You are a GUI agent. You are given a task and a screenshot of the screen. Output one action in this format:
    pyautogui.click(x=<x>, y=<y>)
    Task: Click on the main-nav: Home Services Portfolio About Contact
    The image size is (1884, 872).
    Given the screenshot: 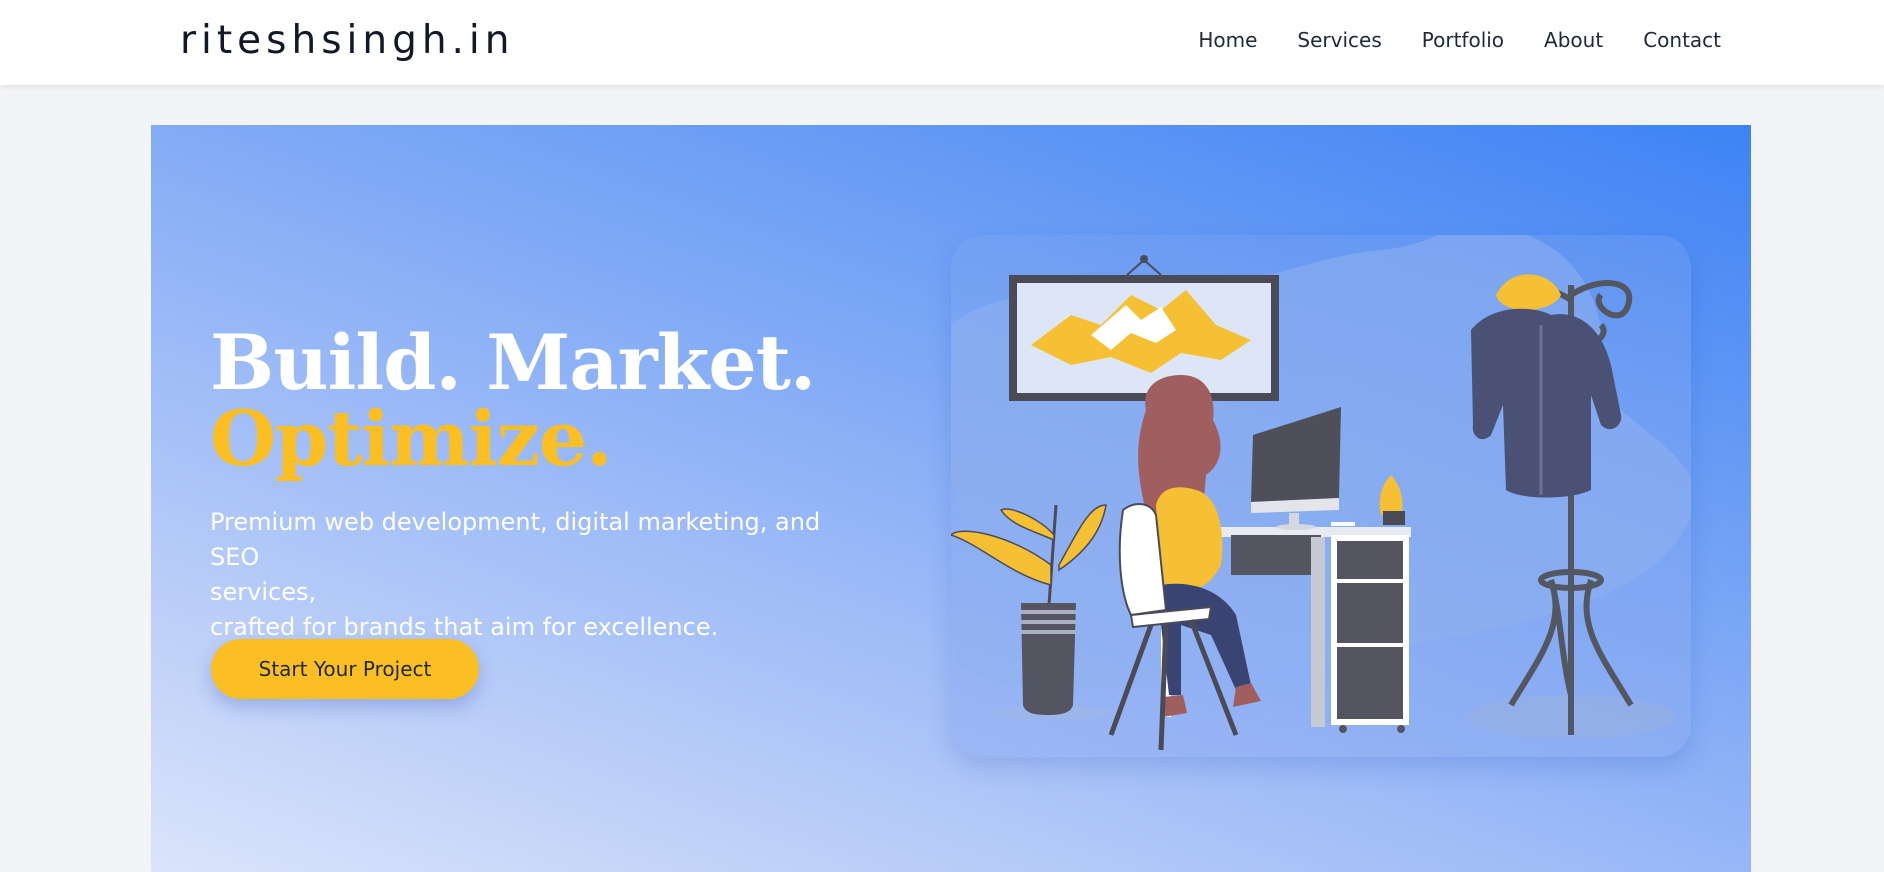 What is the action you would take?
    pyautogui.click(x=1459, y=40)
    